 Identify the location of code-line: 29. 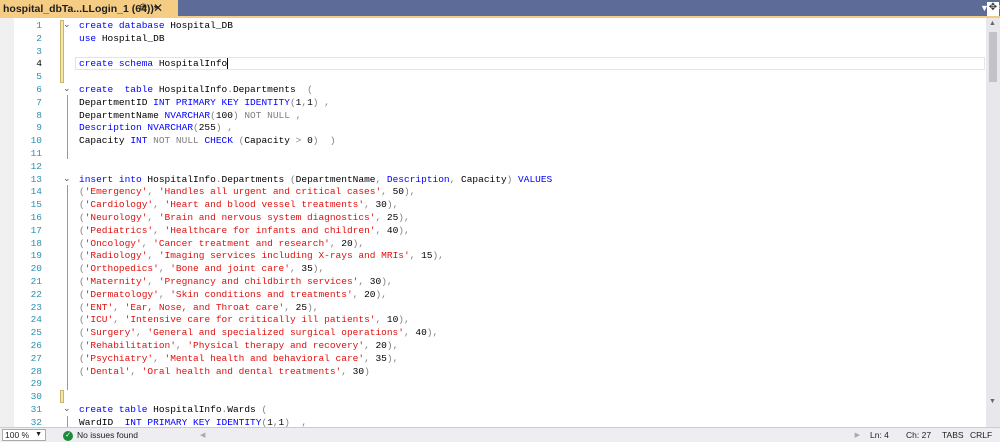
(493, 383).